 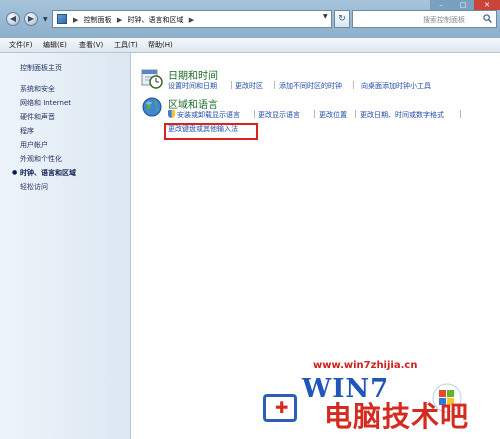 What do you see at coordinates (31, 19) in the screenshot?
I see `forward-button: ▶` at bounding box center [31, 19].